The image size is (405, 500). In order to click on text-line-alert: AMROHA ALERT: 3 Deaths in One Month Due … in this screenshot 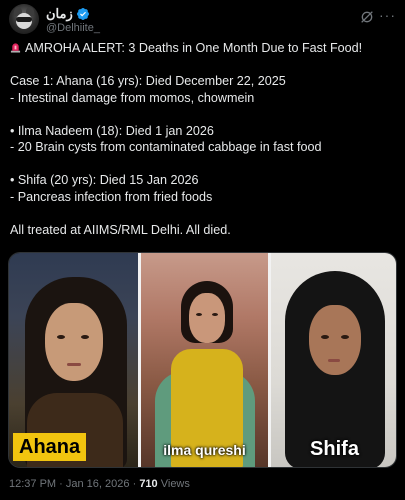, I will do `click(204, 48)`.